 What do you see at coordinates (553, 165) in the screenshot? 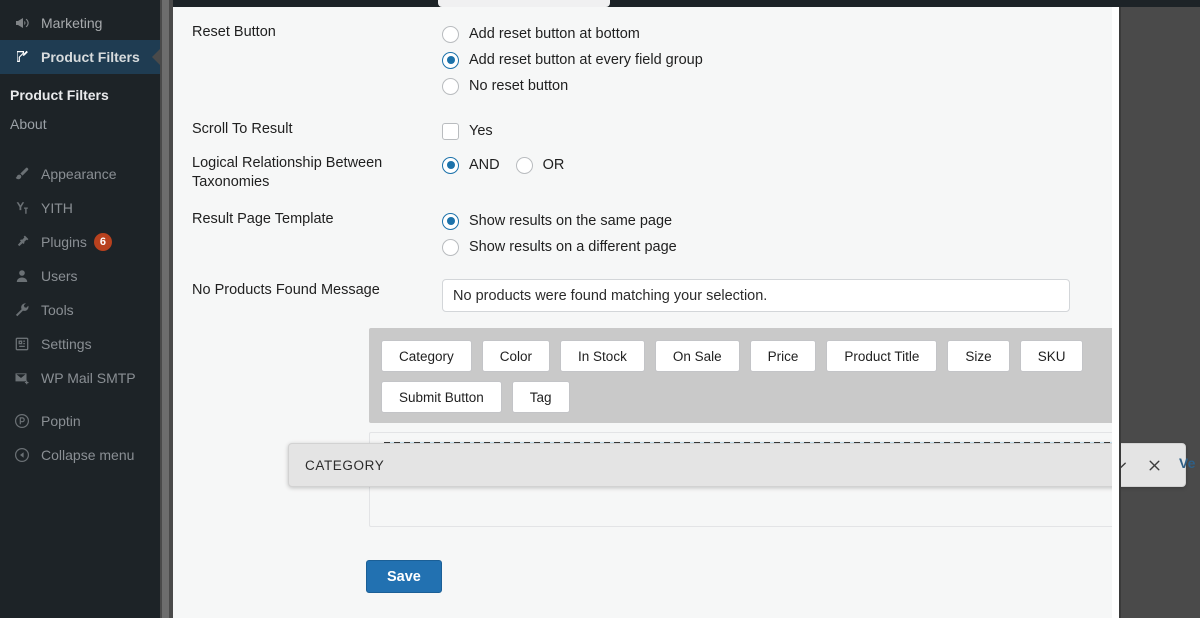
I see `radio-label: OR` at bounding box center [553, 165].